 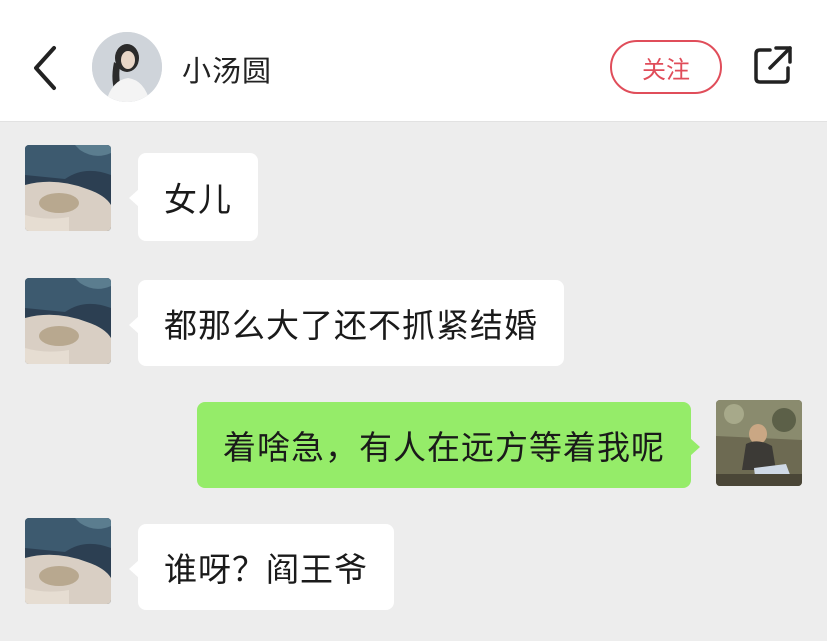 I want to click on message-bubble-received: 都那么大了还不抓紧结婚, so click(x=346, y=323).